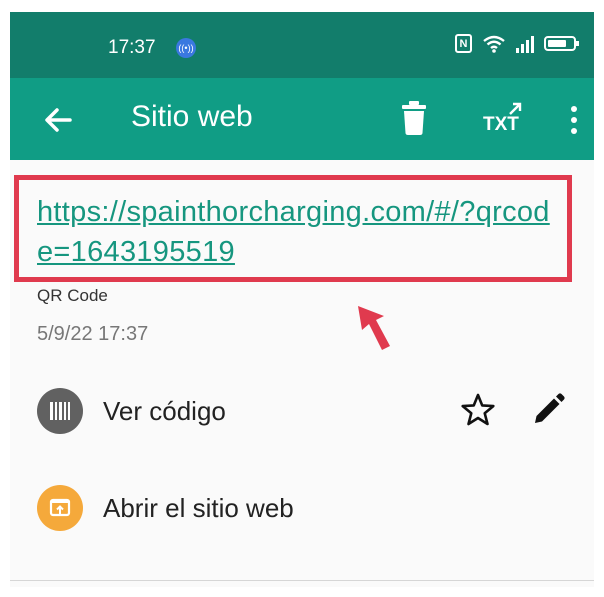 Image resolution: width=604 pixels, height=597 pixels. What do you see at coordinates (548, 410) in the screenshot?
I see `pencil-icon` at bounding box center [548, 410].